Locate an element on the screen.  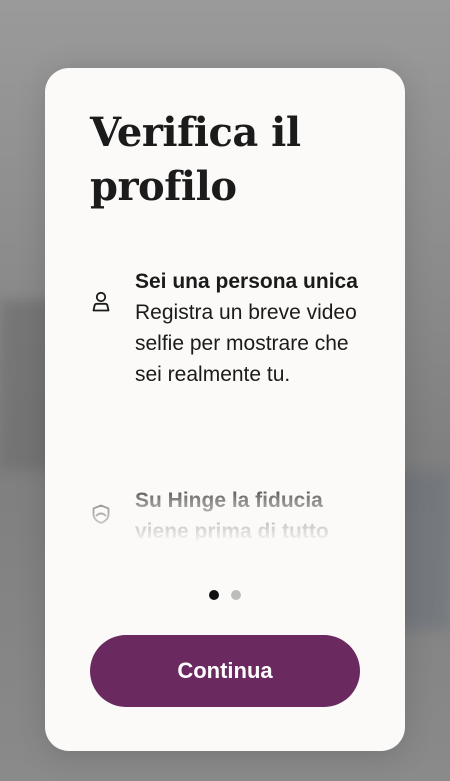
shield-icon is located at coordinates (101, 514).